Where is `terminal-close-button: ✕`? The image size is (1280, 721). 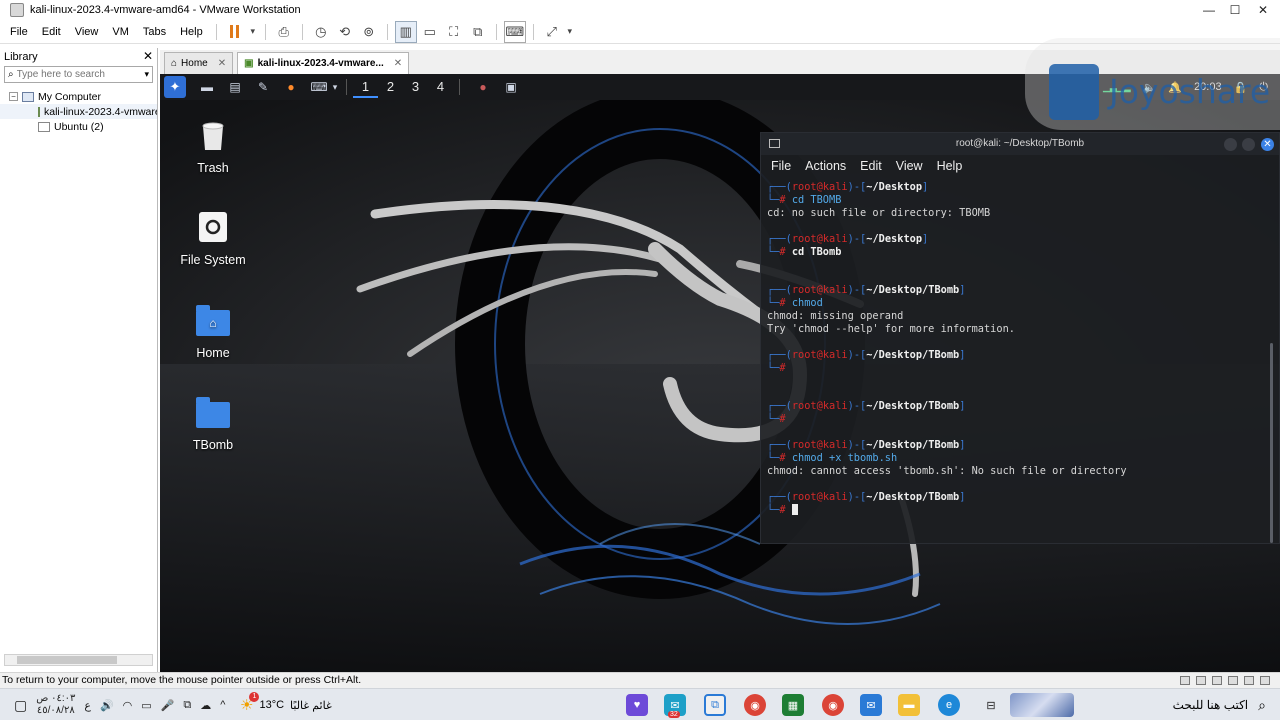
terminal-close-button: ✕ is located at coordinates (1267, 144).